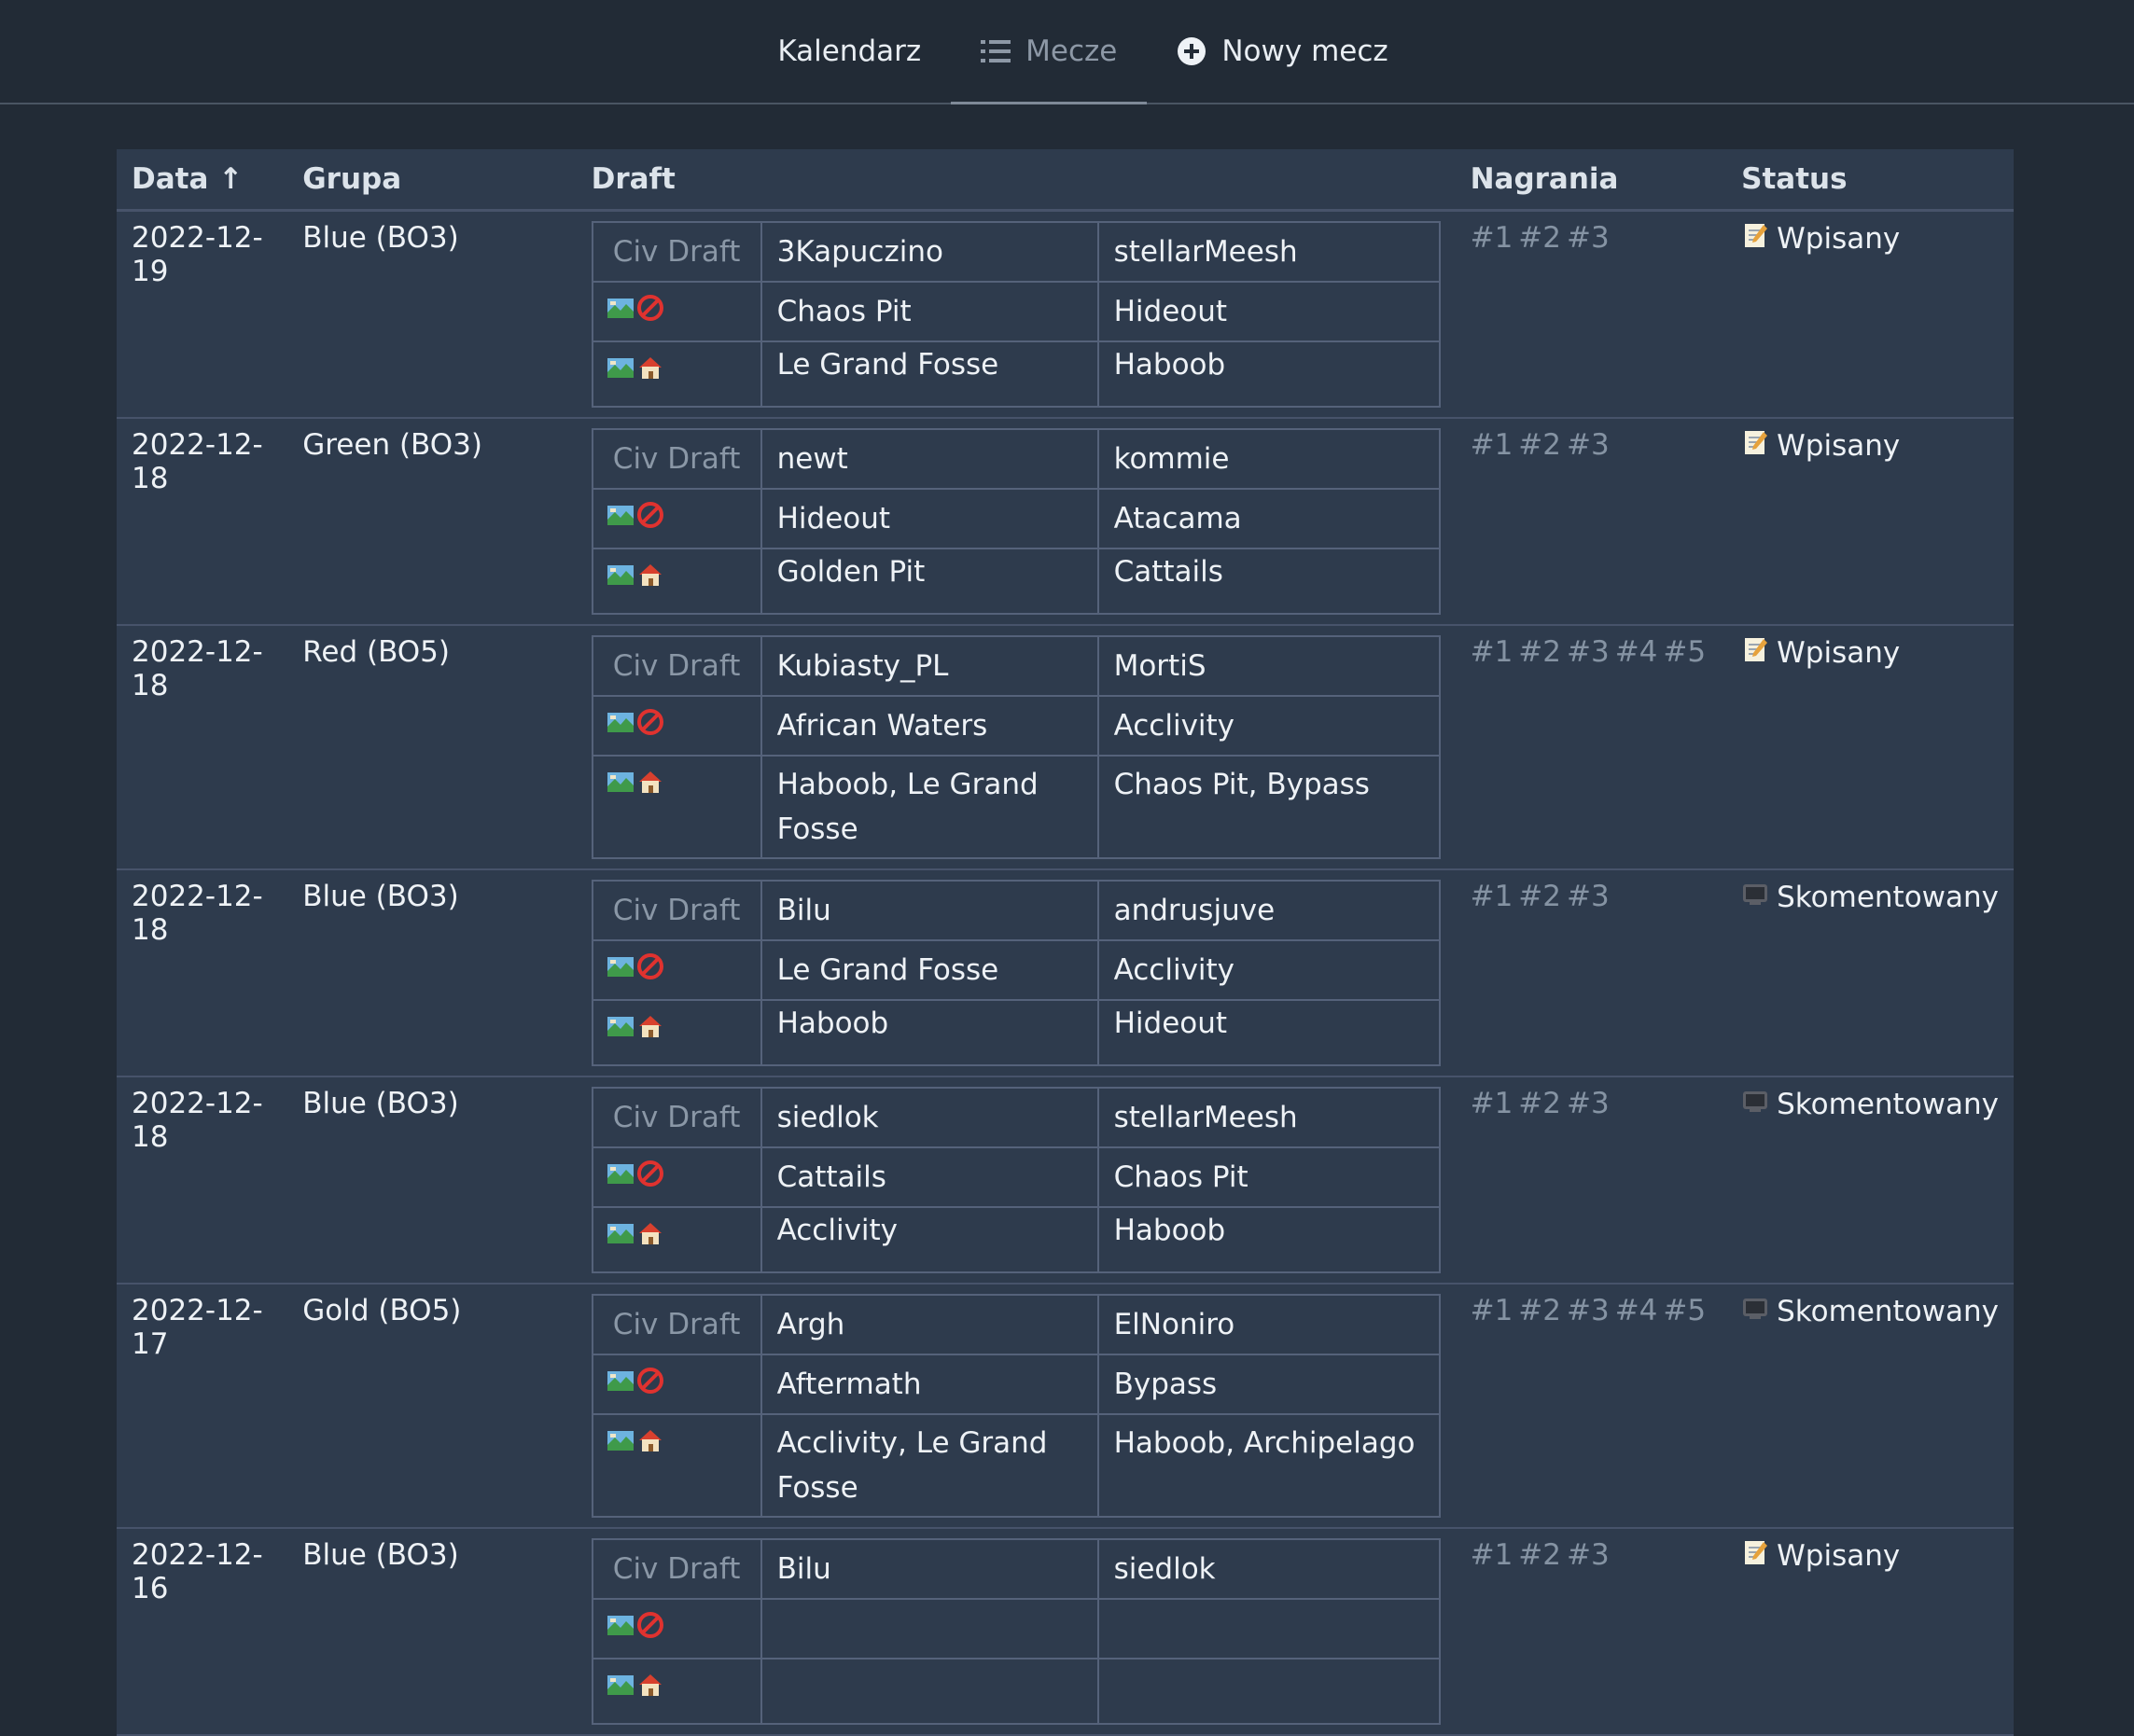 This screenshot has height=1736, width=2134. I want to click on recordings-cell: #1 #2 #3, so click(1591, 1180).